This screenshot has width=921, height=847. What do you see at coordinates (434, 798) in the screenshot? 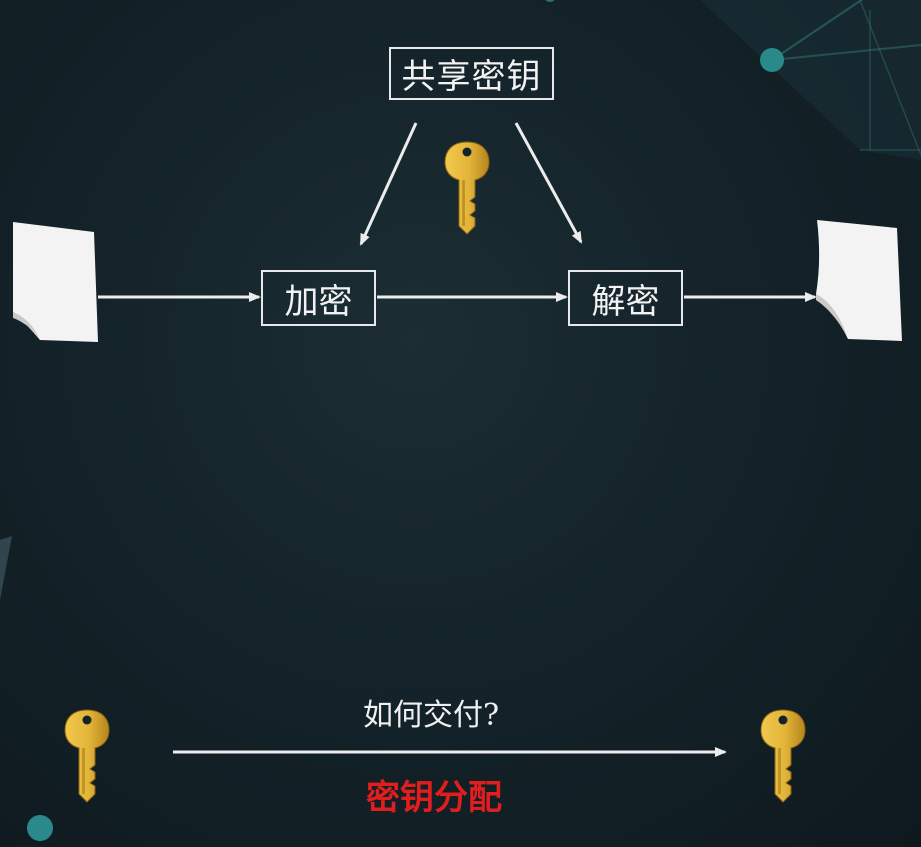
I see `key-distribution-label: 密钥分配` at bounding box center [434, 798].